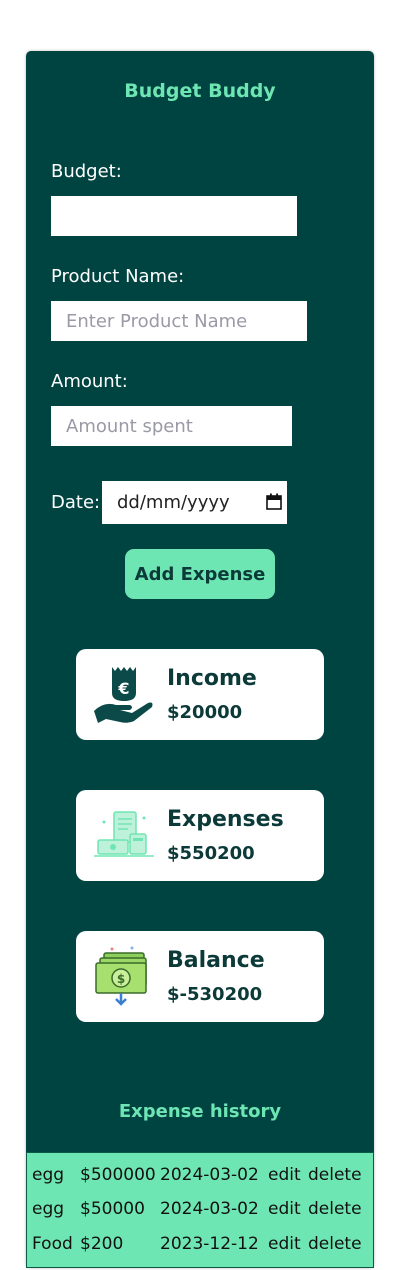 This screenshot has width=400, height=1270. I want to click on date-label: Date:, so click(76, 502).